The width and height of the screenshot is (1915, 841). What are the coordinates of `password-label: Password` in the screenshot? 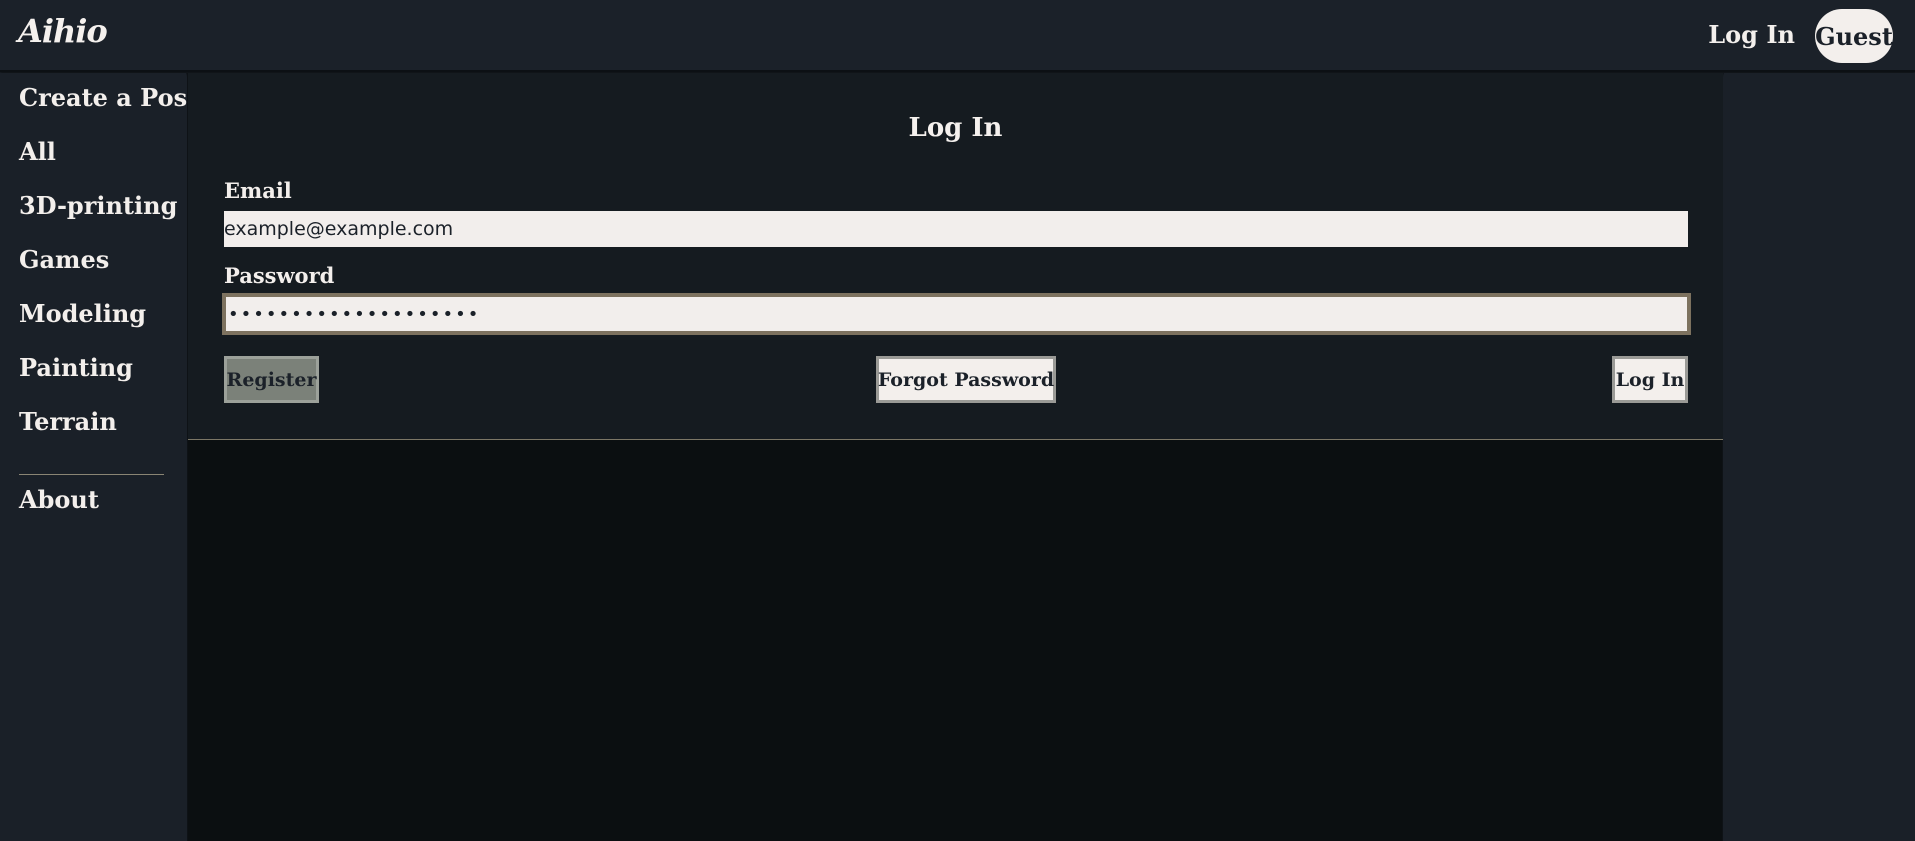 It's located at (279, 275).